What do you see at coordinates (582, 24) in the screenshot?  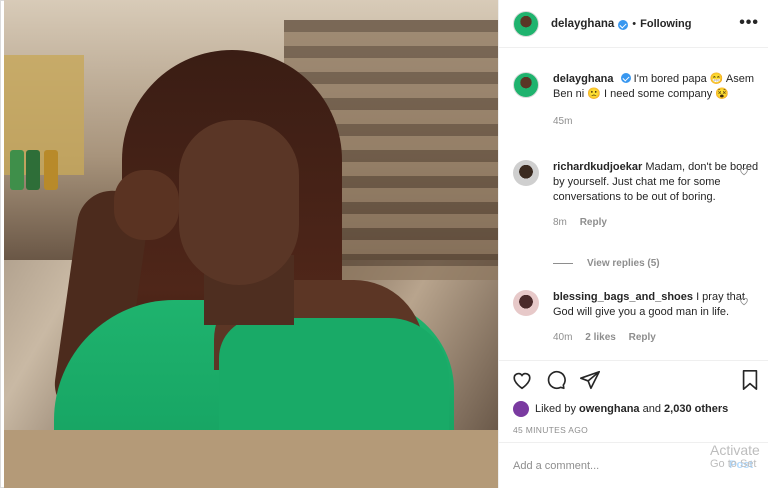 I see `author-username: delayghana` at bounding box center [582, 24].